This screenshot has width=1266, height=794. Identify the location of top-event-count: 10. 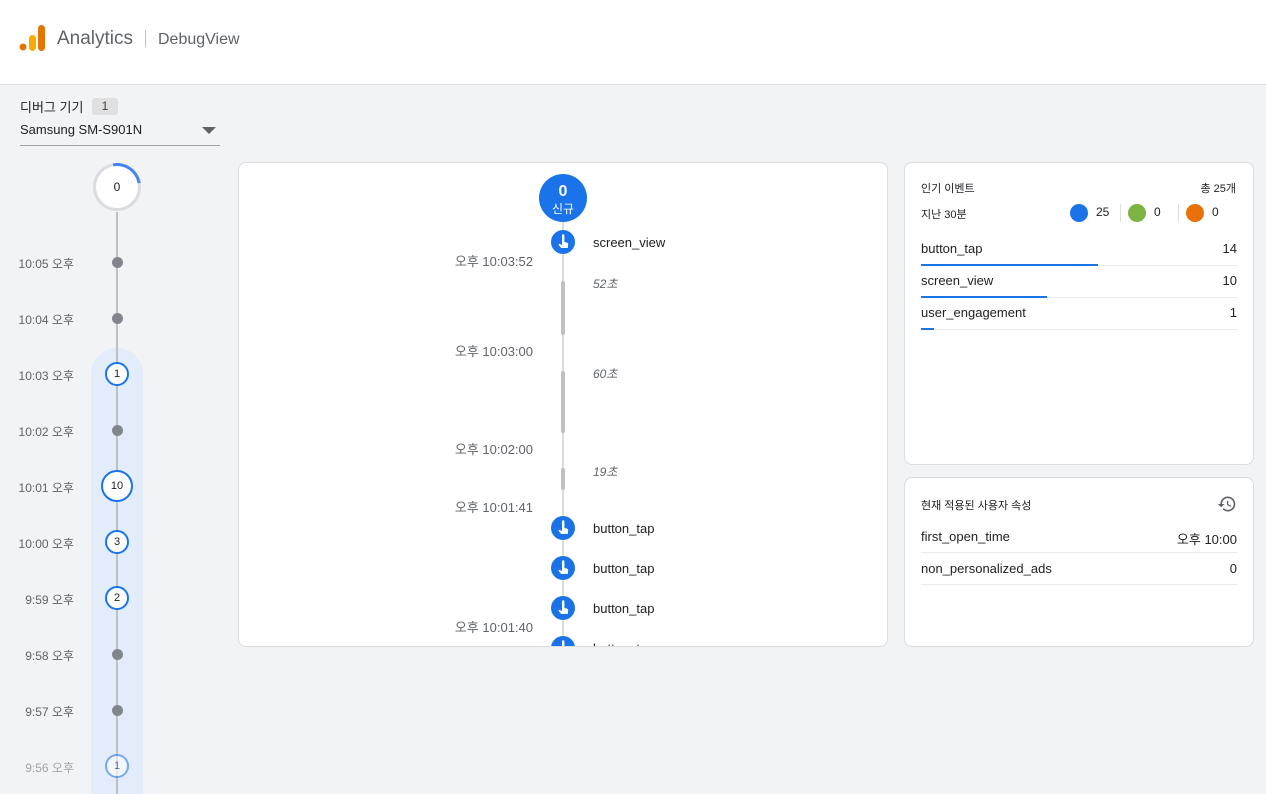
(1229, 280).